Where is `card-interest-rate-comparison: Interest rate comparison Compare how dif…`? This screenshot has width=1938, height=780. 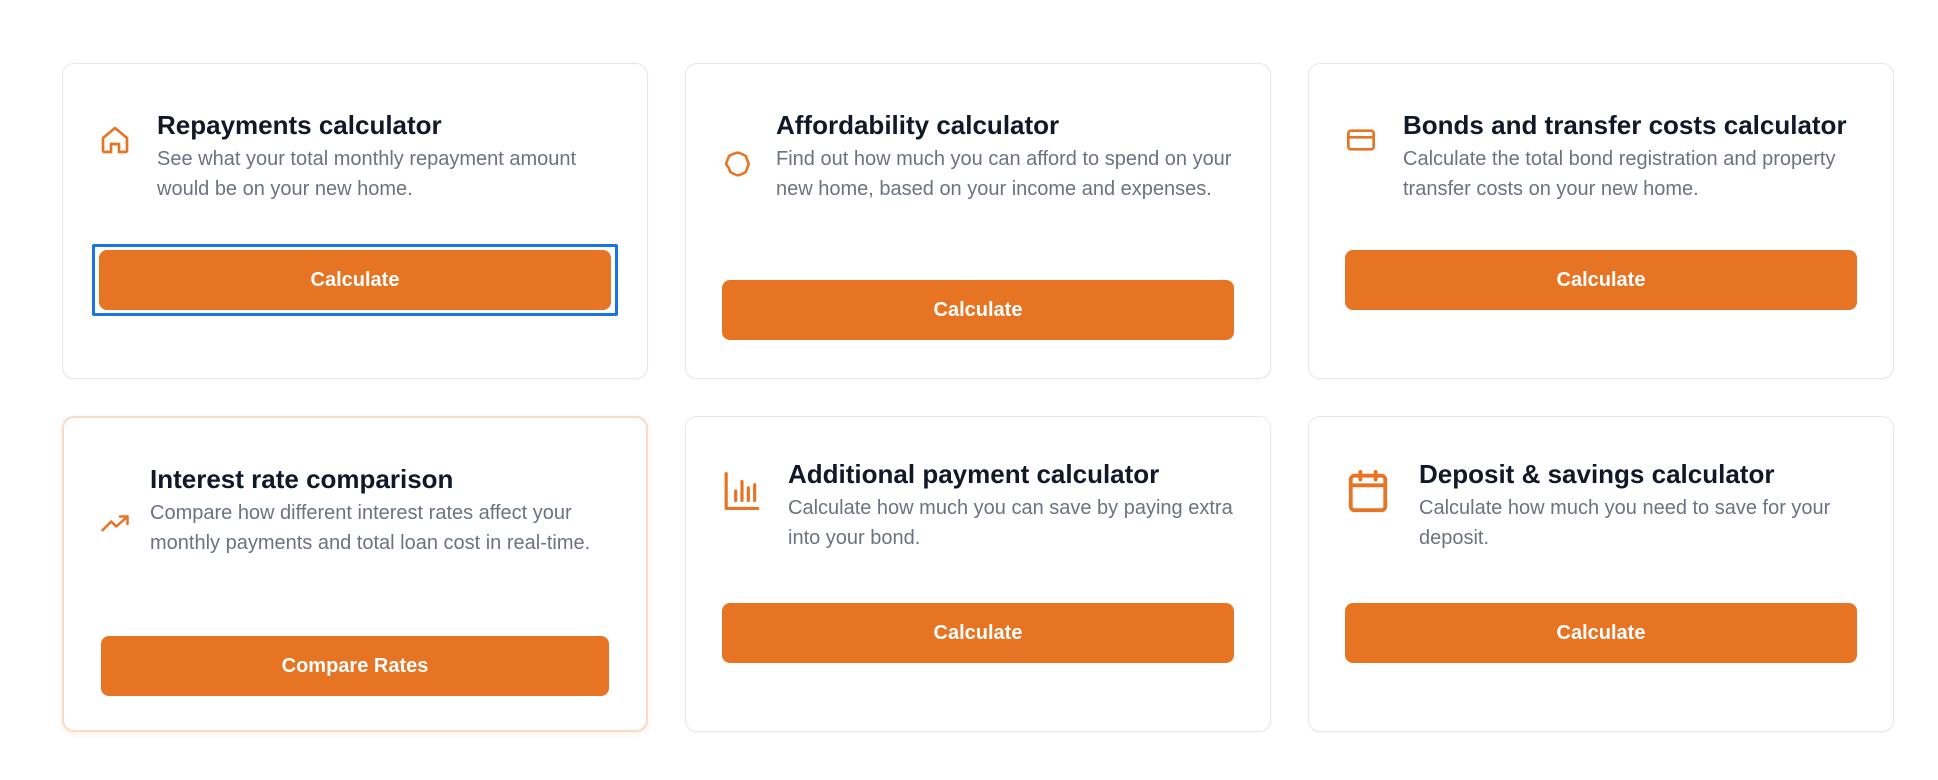
card-interest-rate-comparison: Interest rate comparison Compare how dif… is located at coordinates (355, 574).